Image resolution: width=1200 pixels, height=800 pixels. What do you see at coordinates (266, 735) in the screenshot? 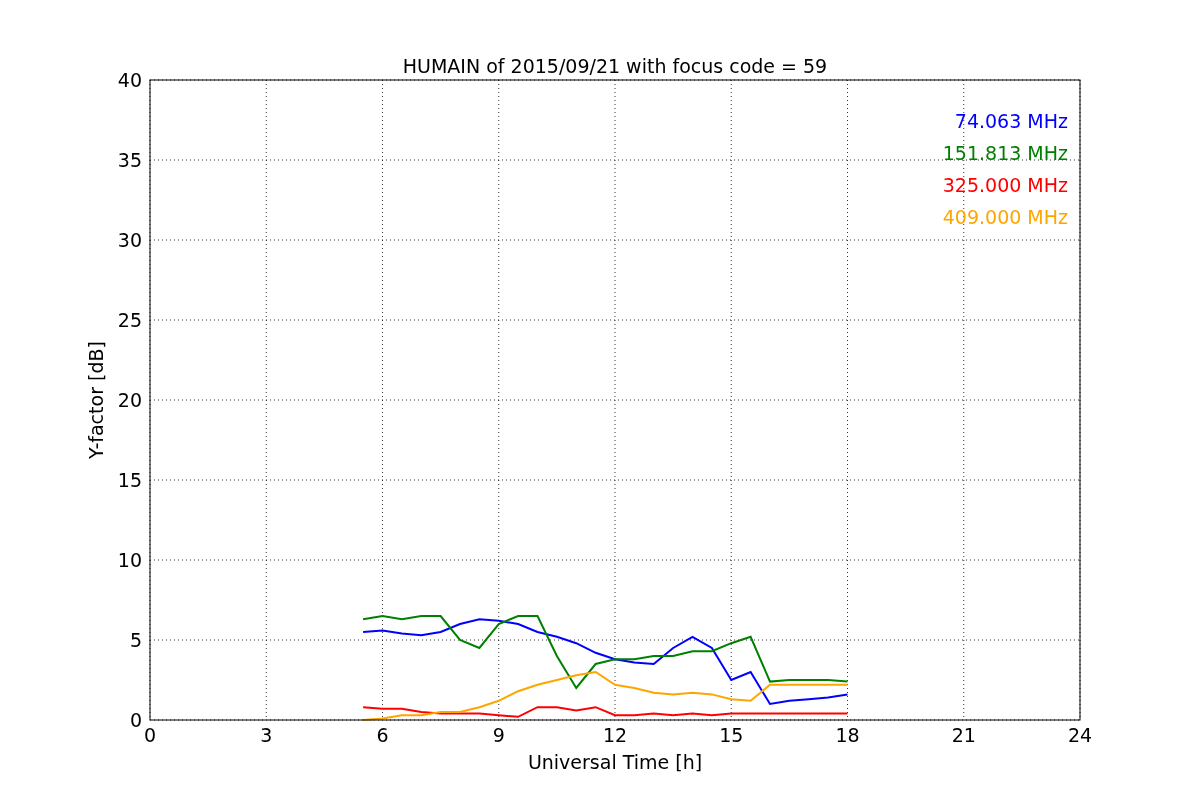
I see `axis-tick-label: 3` at bounding box center [266, 735].